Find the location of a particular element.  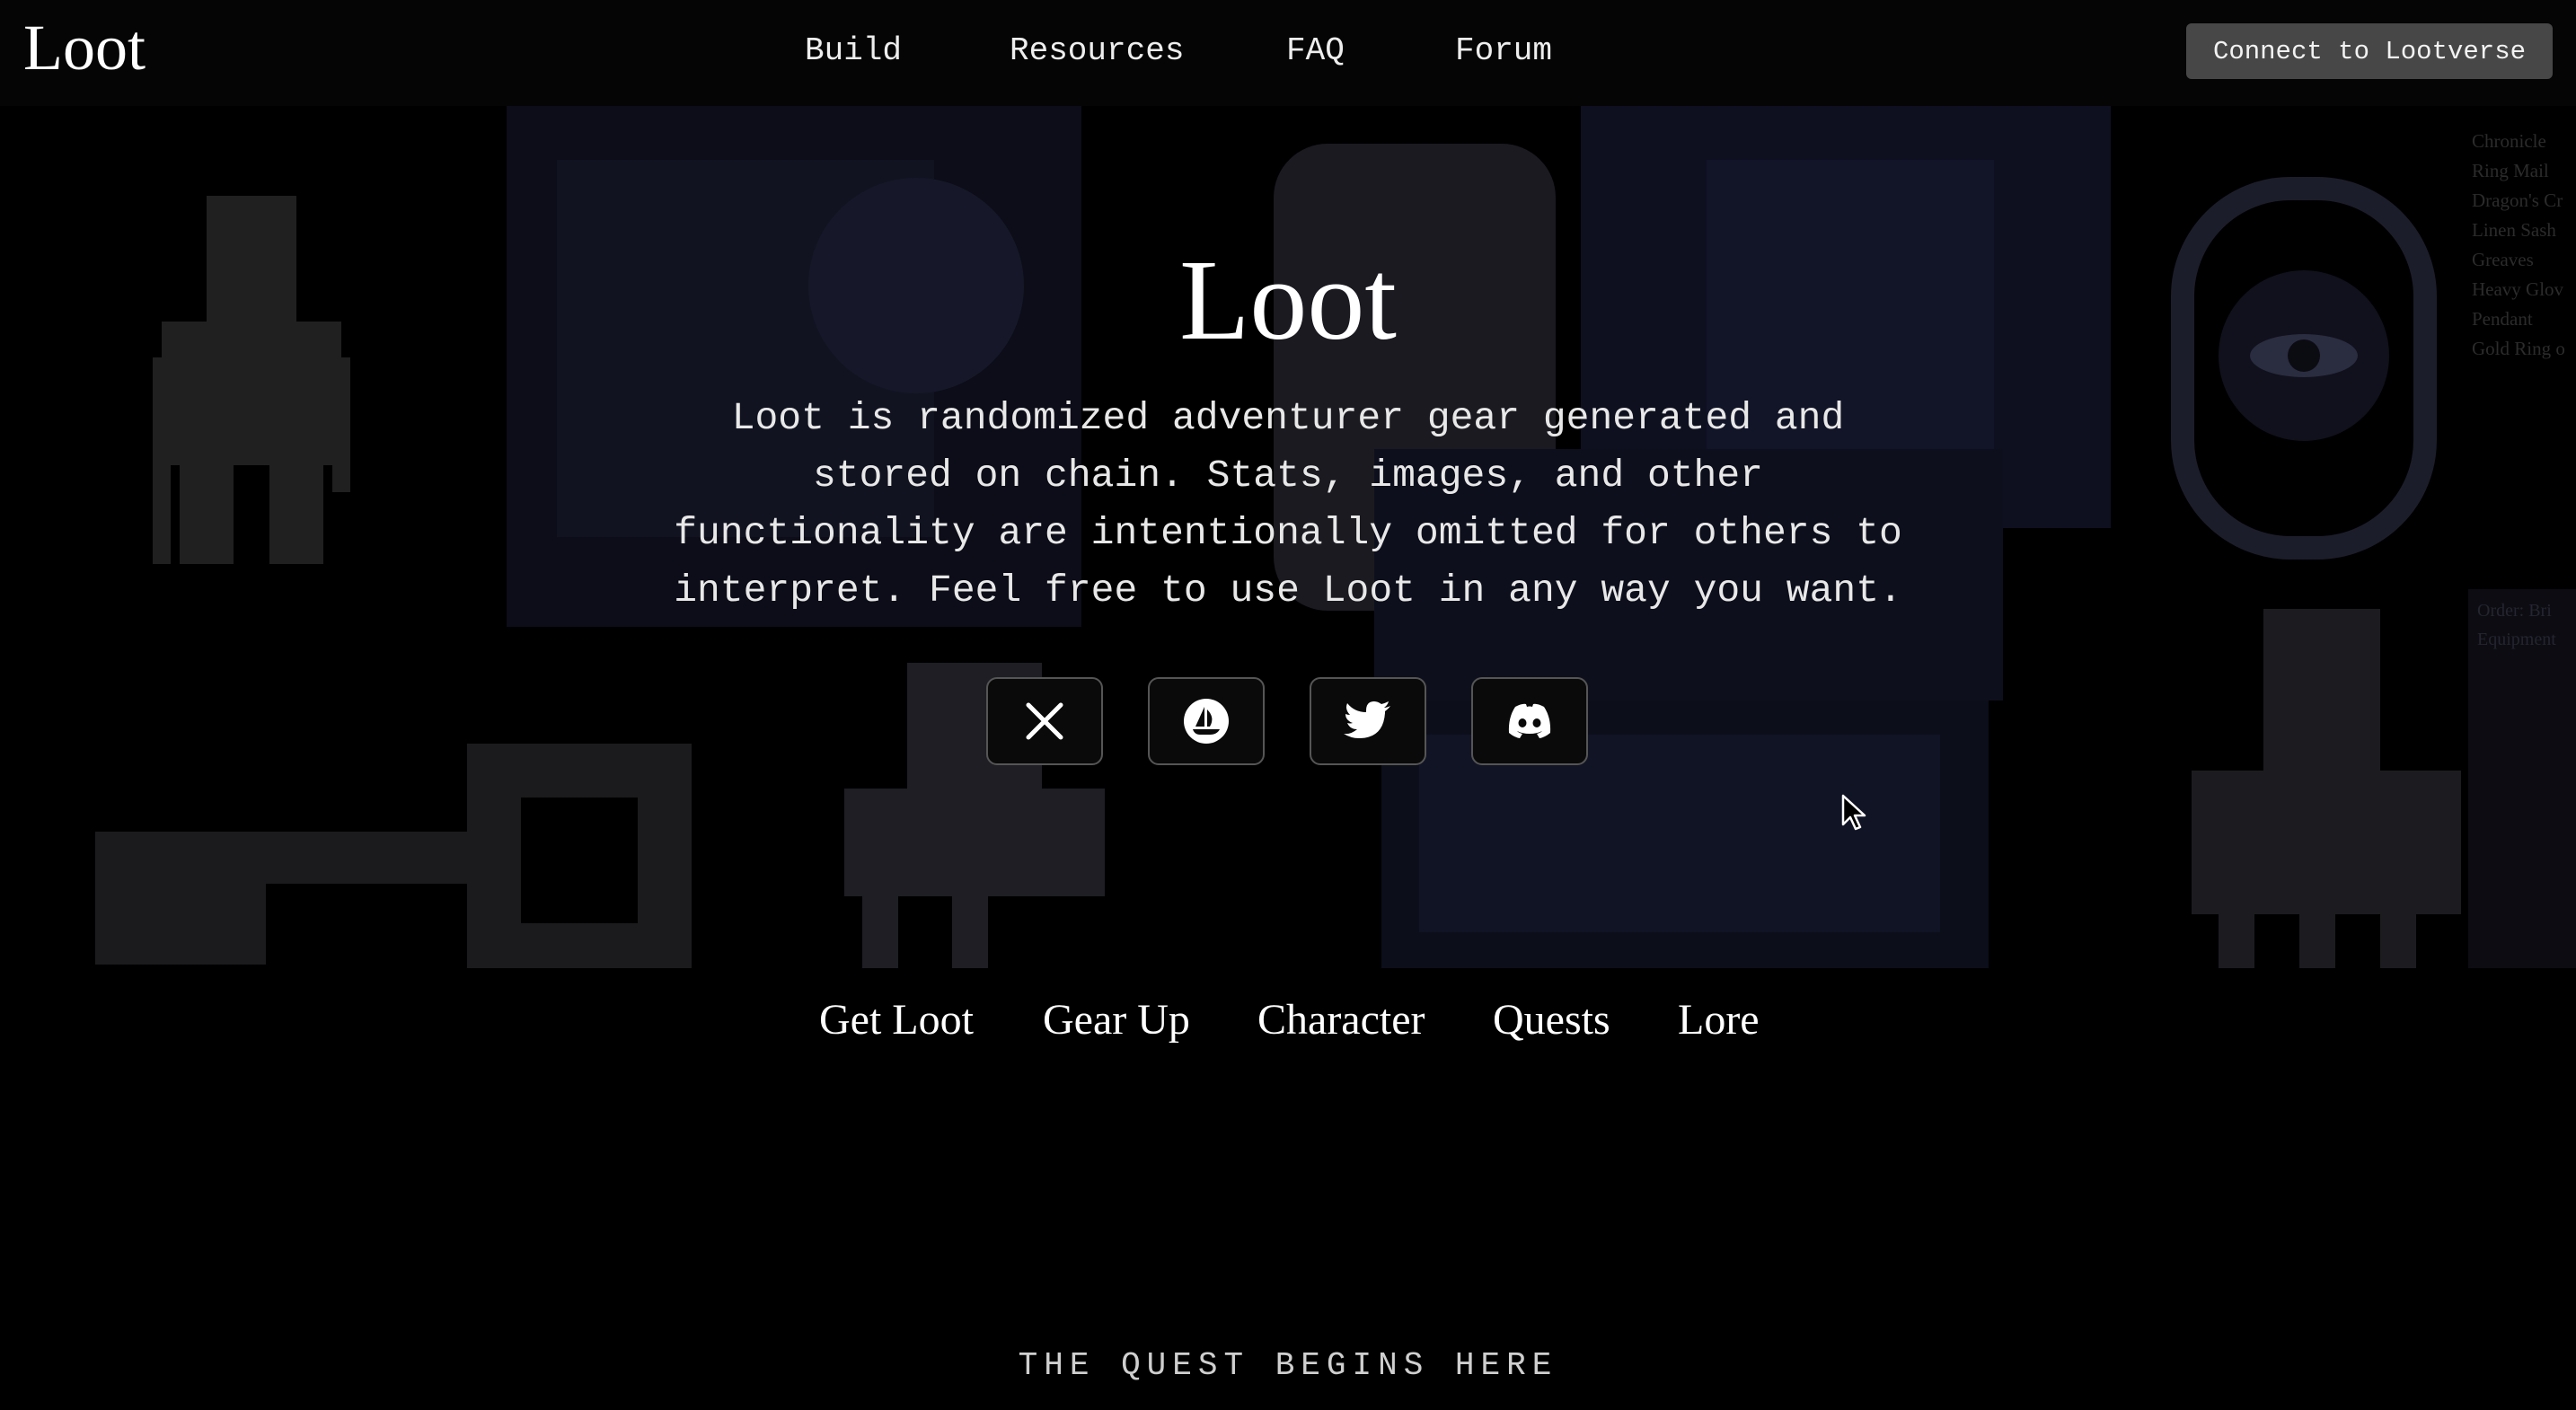

twitter-link-button is located at coordinates (1368, 721).